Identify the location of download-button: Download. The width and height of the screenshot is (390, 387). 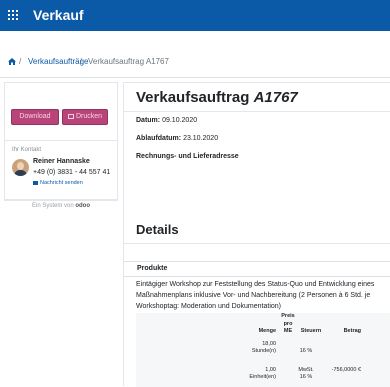
(35, 117).